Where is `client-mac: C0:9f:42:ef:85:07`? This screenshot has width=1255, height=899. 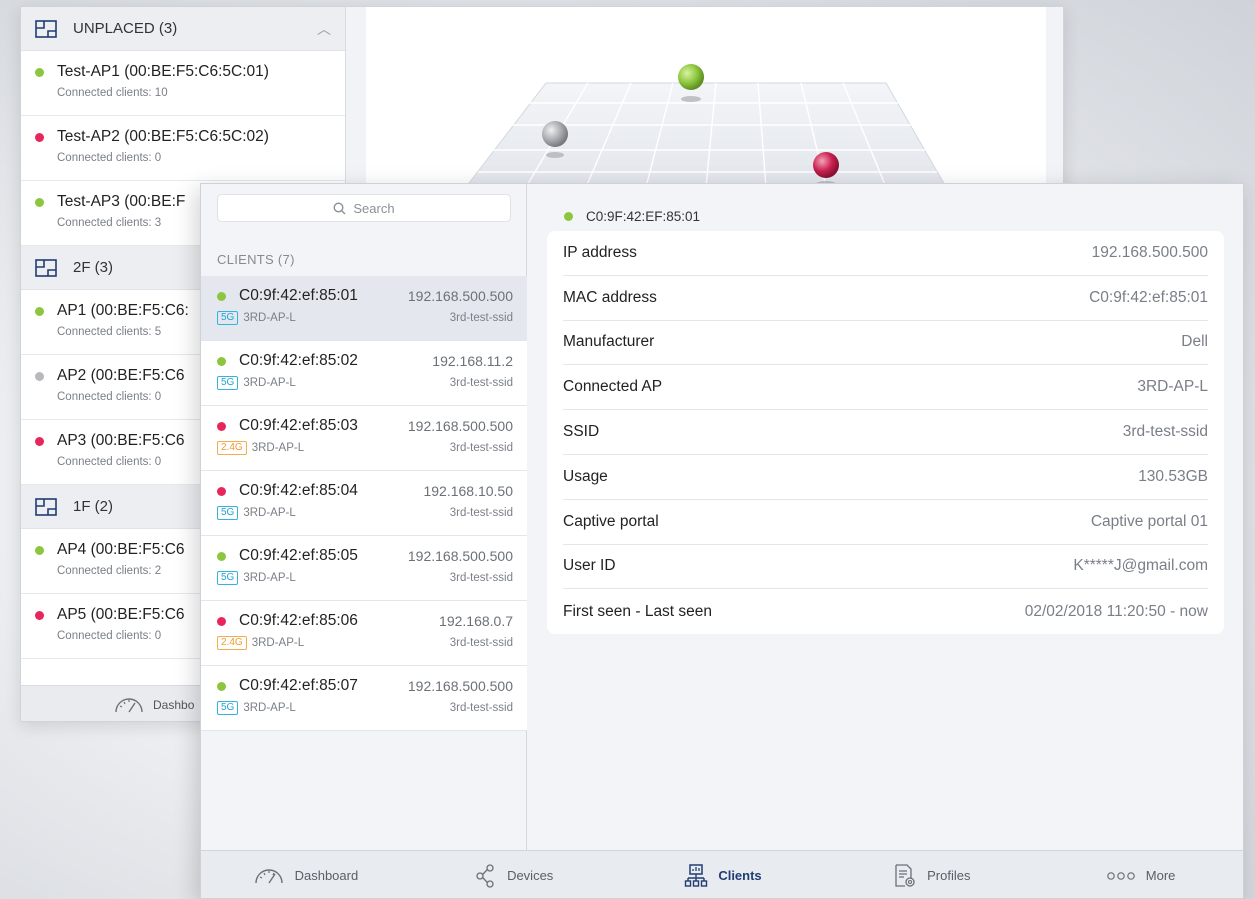
client-mac: C0:9f:42:ef:85:07 is located at coordinates (298, 685).